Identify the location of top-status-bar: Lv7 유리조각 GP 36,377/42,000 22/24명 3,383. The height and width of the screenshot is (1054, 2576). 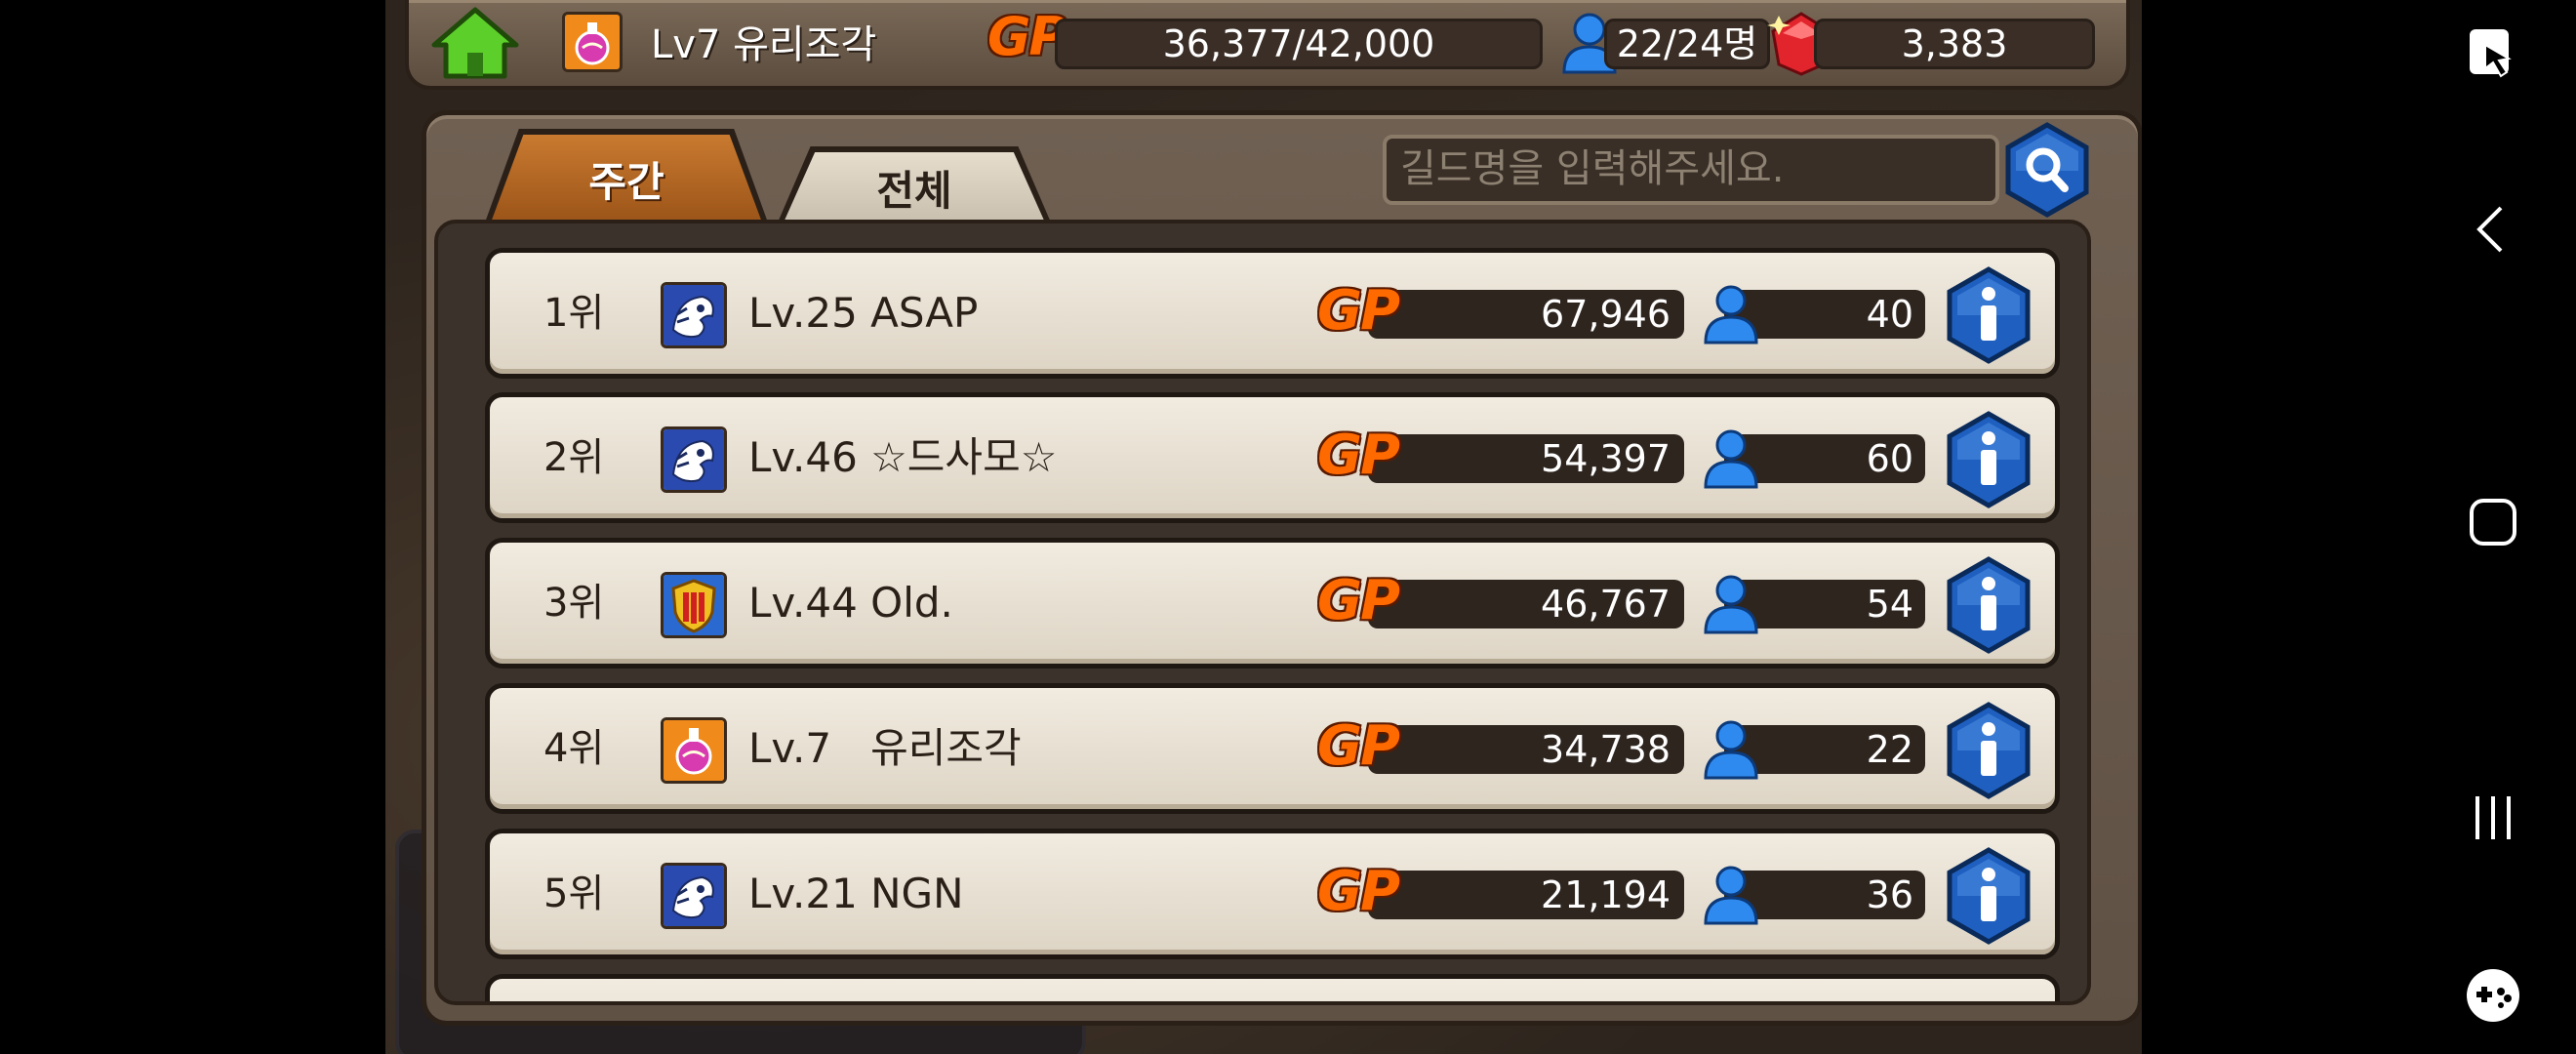
(1267, 45).